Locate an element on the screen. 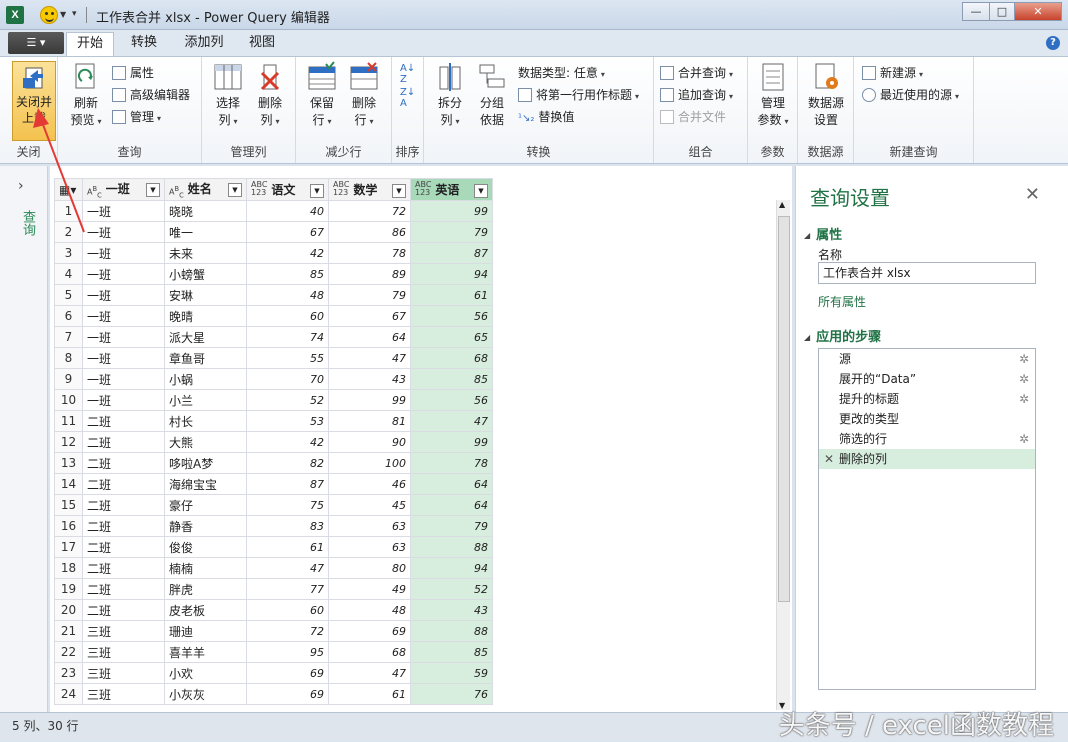 Image resolution: width=1068 pixels, height=742 pixels. cell-math: 43 is located at coordinates (369, 379).